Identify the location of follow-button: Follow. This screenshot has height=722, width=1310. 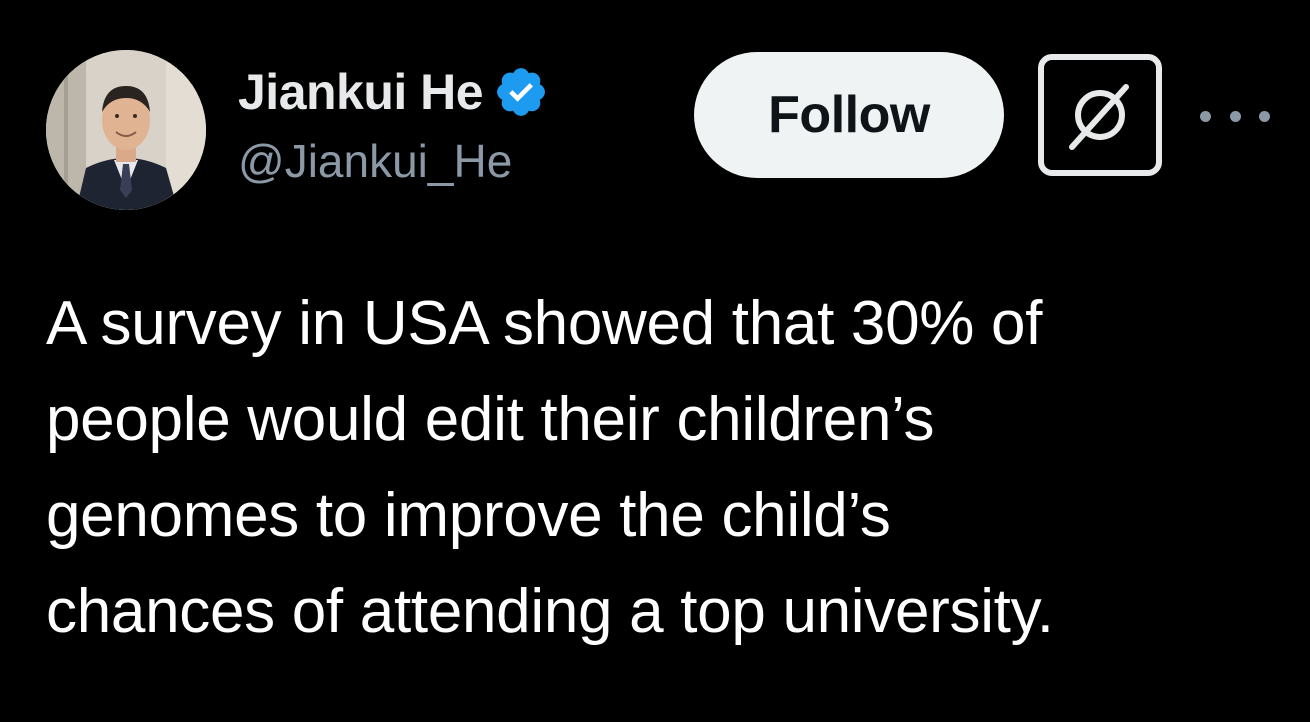
(849, 115).